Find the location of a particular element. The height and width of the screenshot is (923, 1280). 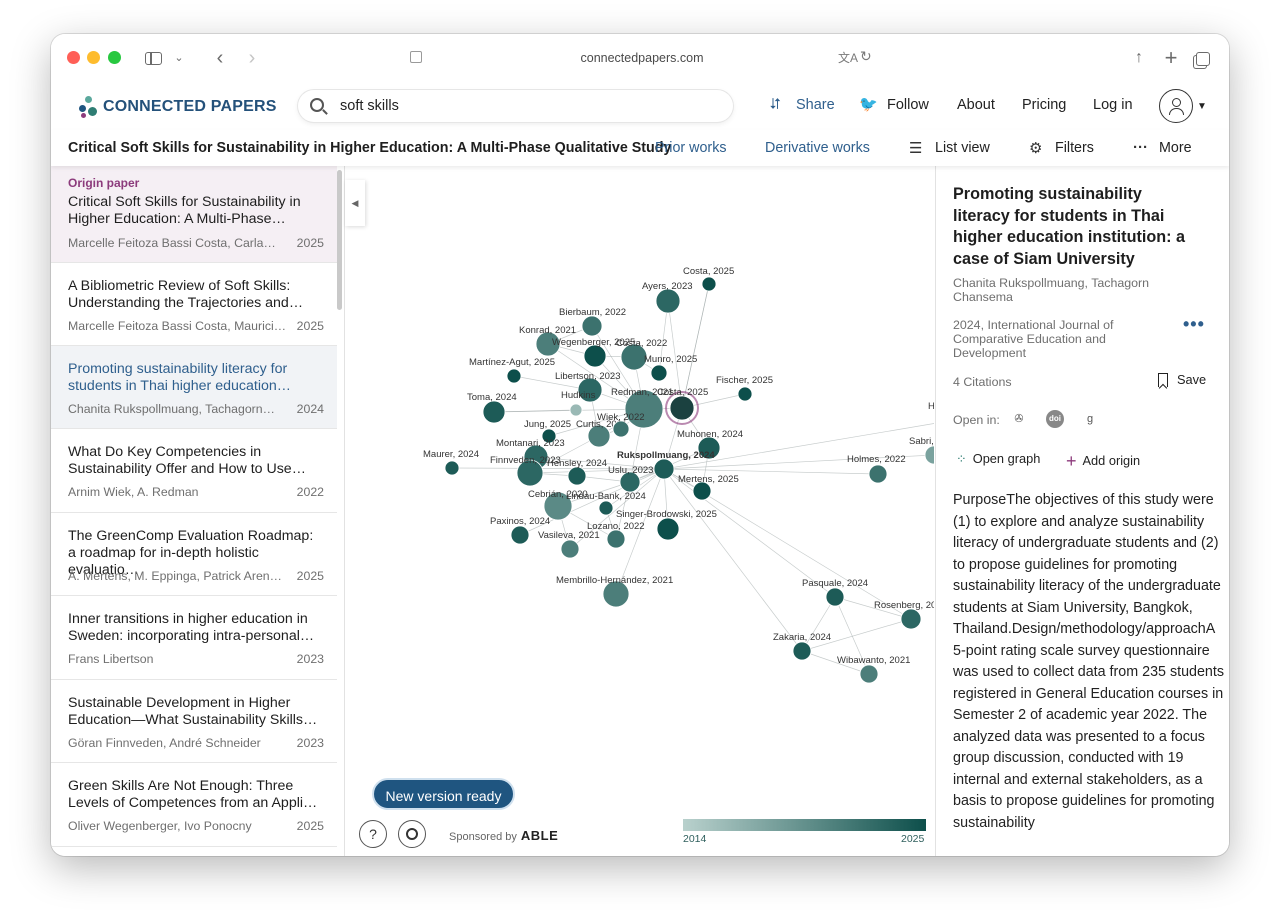

tab-overview-icon is located at coordinates (1203, 58).